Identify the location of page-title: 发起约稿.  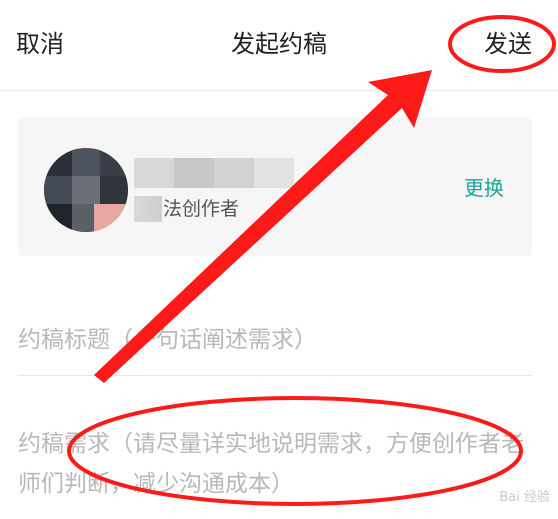
(279, 44).